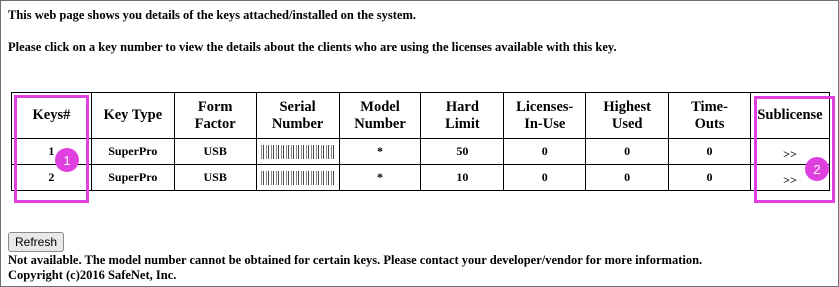 Image resolution: width=839 pixels, height=287 pixels. Describe the element at coordinates (67, 160) in the screenshot. I see `callout-marker: 1` at that location.